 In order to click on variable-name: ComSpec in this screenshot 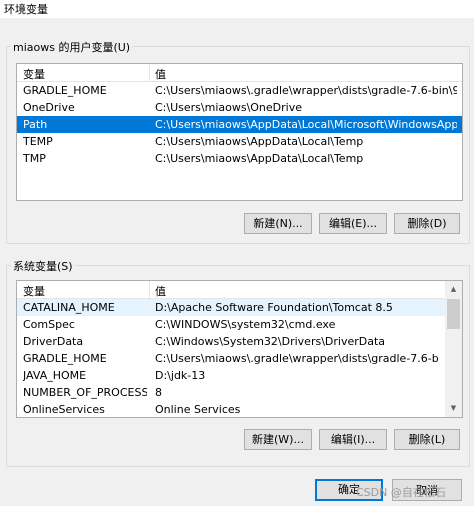, I will do `click(49, 324)`.